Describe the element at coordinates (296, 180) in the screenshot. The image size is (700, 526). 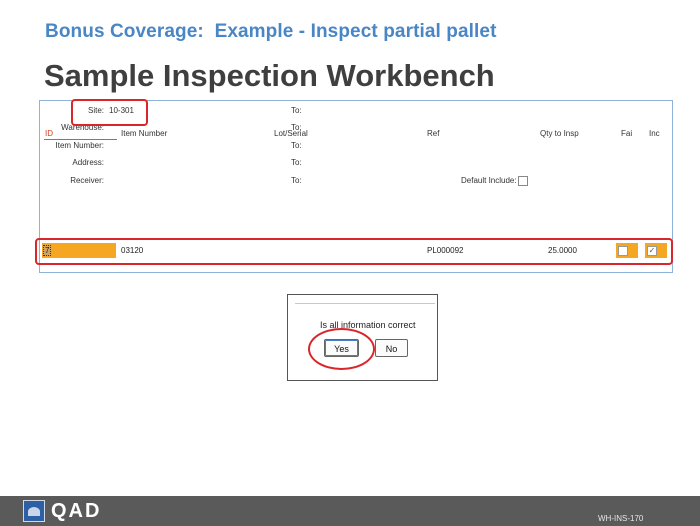
I see `receiver-to-label: To:` at that location.